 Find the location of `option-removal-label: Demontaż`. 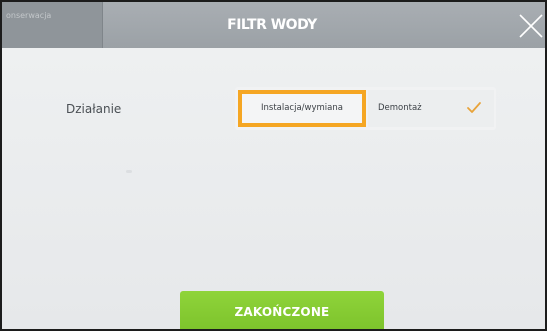

option-removal-label: Demontaż is located at coordinates (400, 108).